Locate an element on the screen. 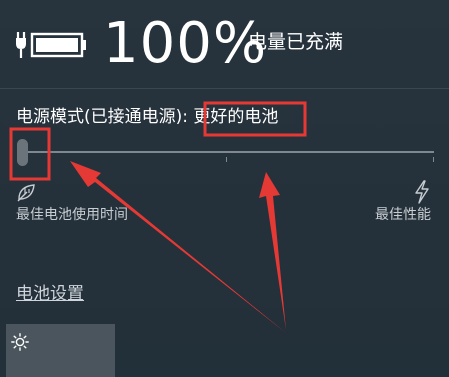  annotation-arrow-track is located at coordinates (272, 251).